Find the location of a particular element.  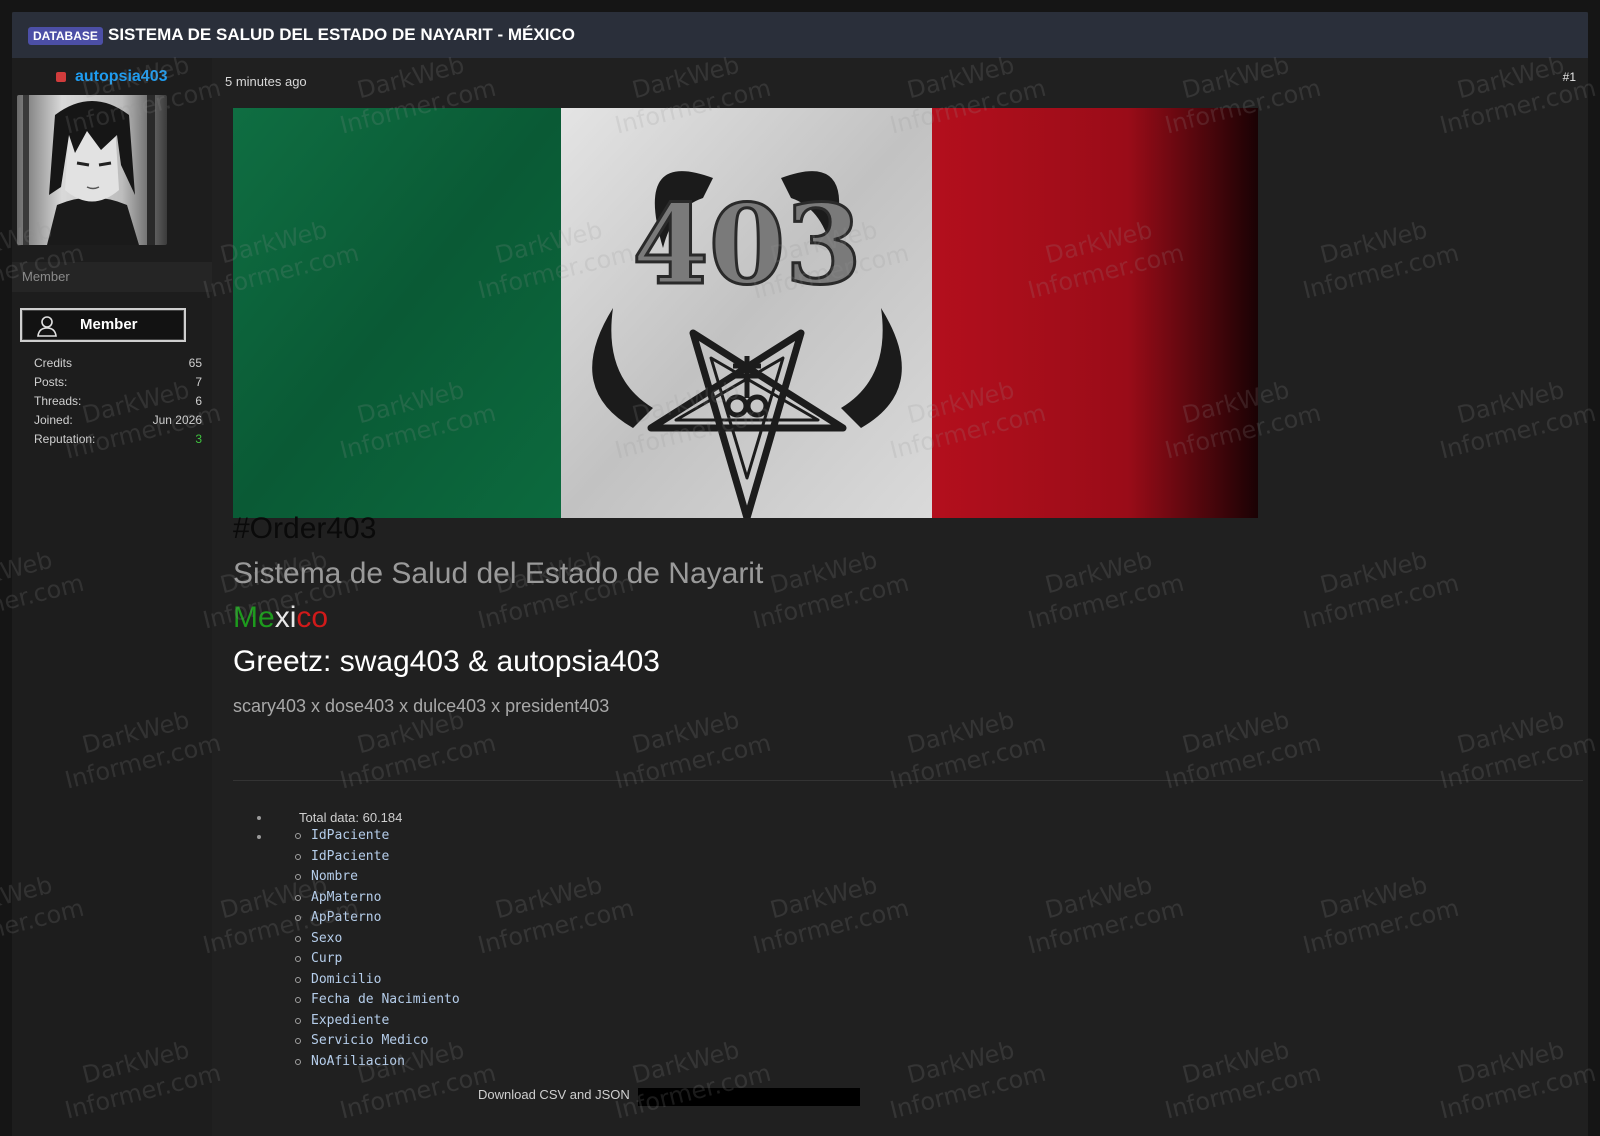

usertitle-bar: Member is located at coordinates (112, 277).